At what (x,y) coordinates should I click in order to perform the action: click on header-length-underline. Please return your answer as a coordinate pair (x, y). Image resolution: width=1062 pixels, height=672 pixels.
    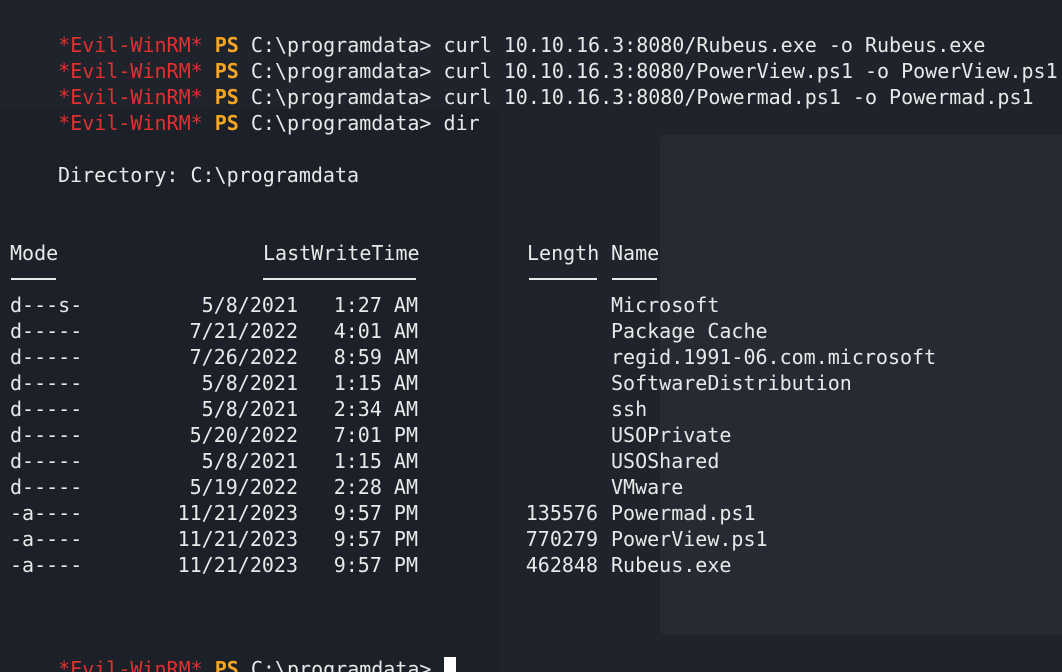
    Looking at the image, I should click on (563, 279).